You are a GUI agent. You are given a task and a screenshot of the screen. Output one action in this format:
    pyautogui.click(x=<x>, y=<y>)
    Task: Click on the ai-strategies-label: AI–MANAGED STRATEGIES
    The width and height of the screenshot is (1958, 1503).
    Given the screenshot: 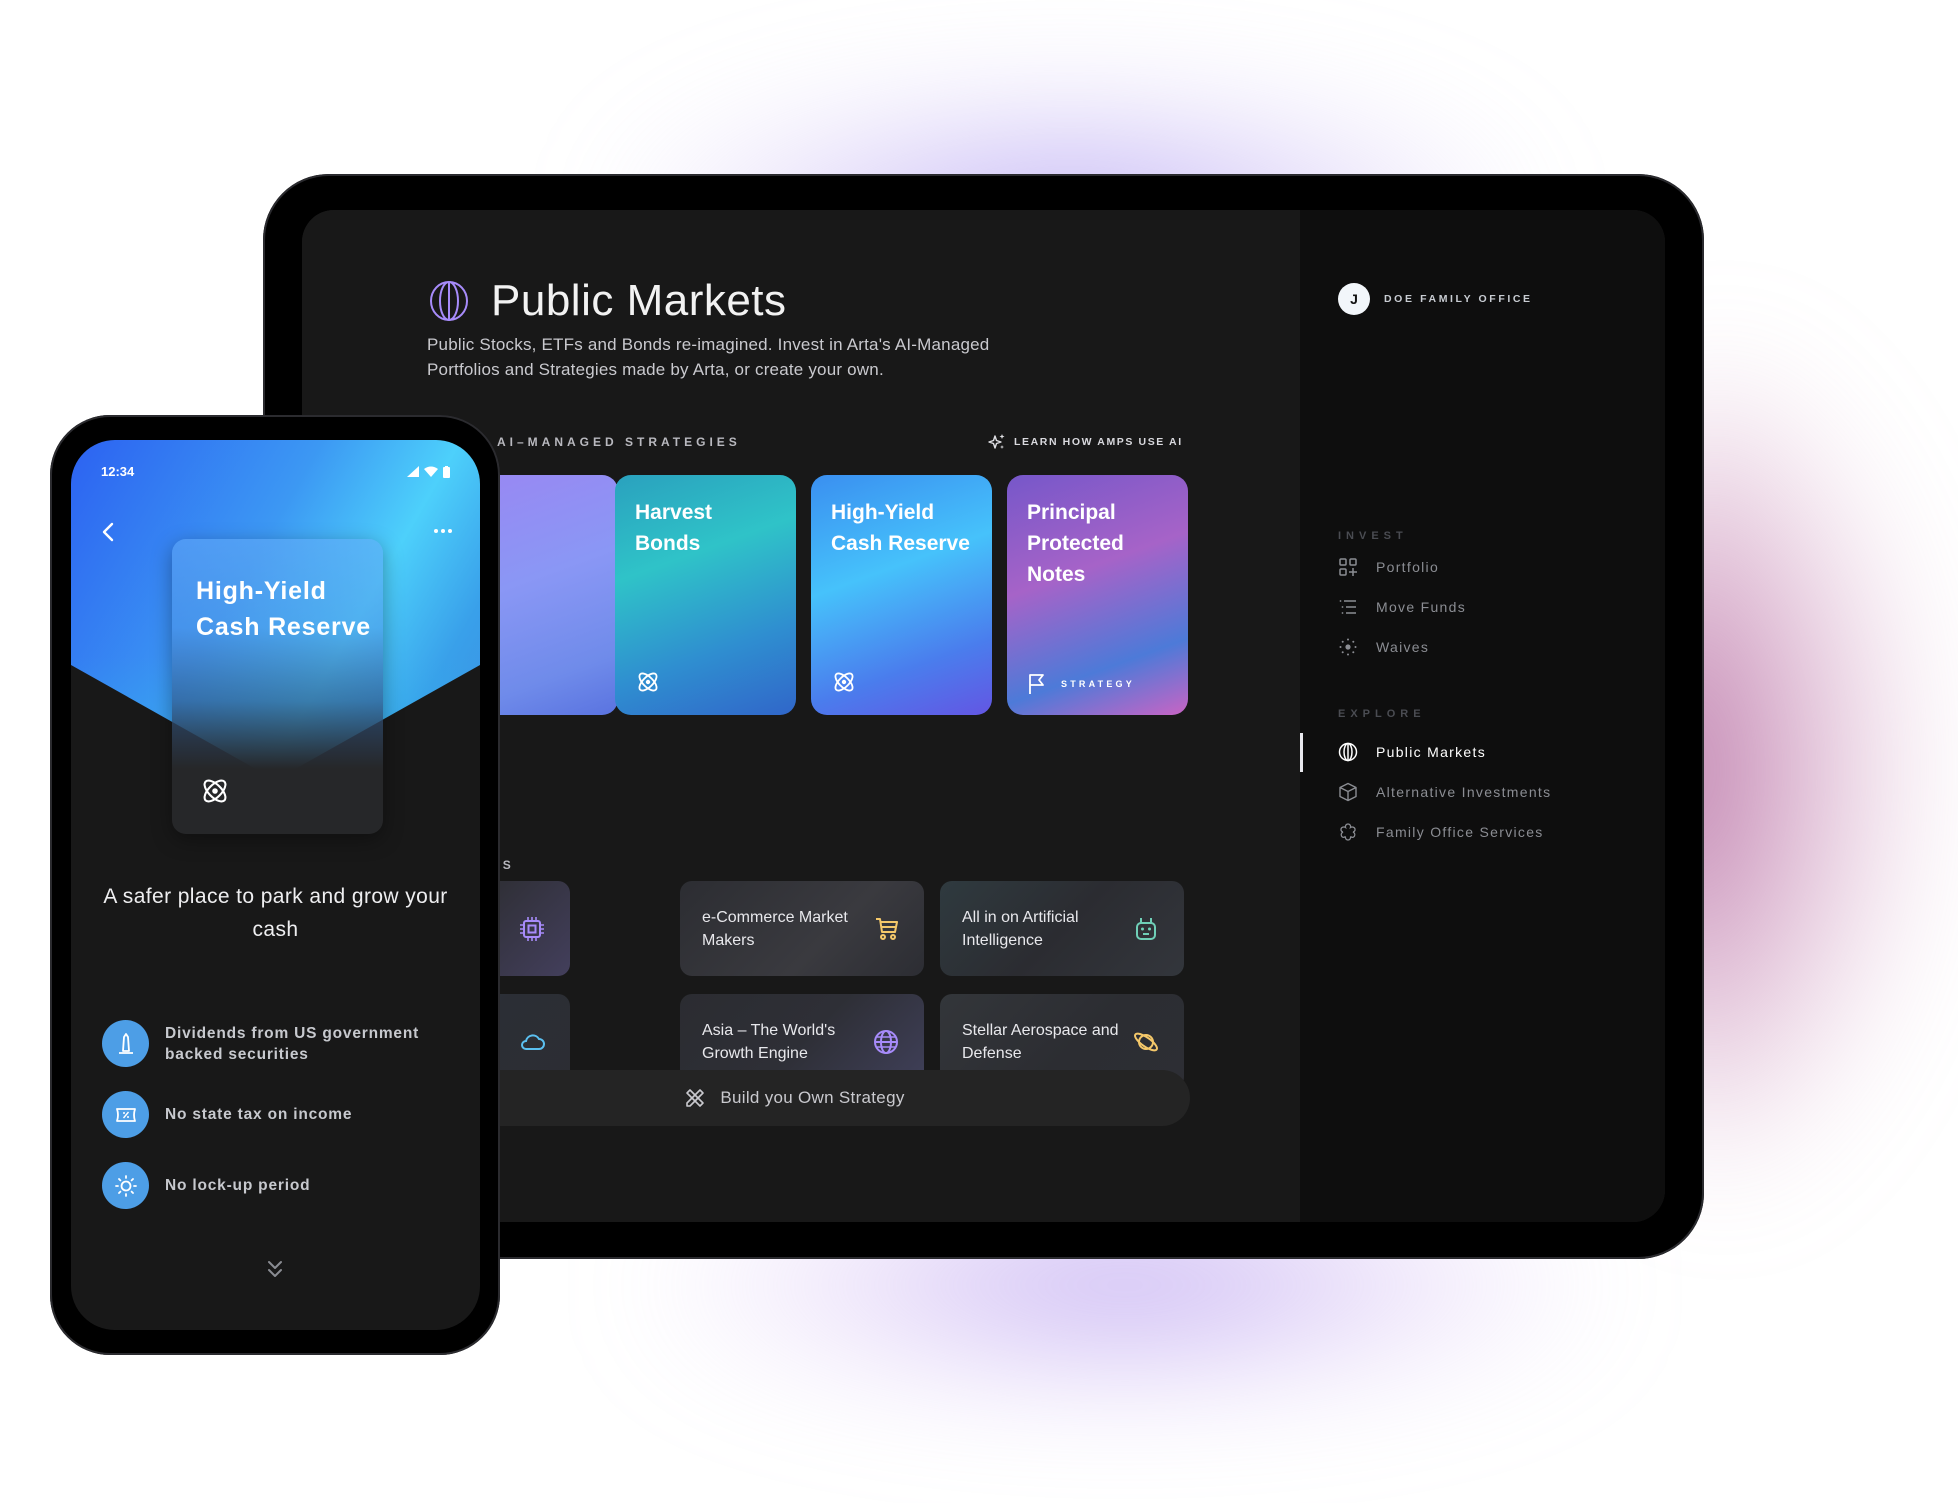 What is the action you would take?
    pyautogui.click(x=619, y=442)
    